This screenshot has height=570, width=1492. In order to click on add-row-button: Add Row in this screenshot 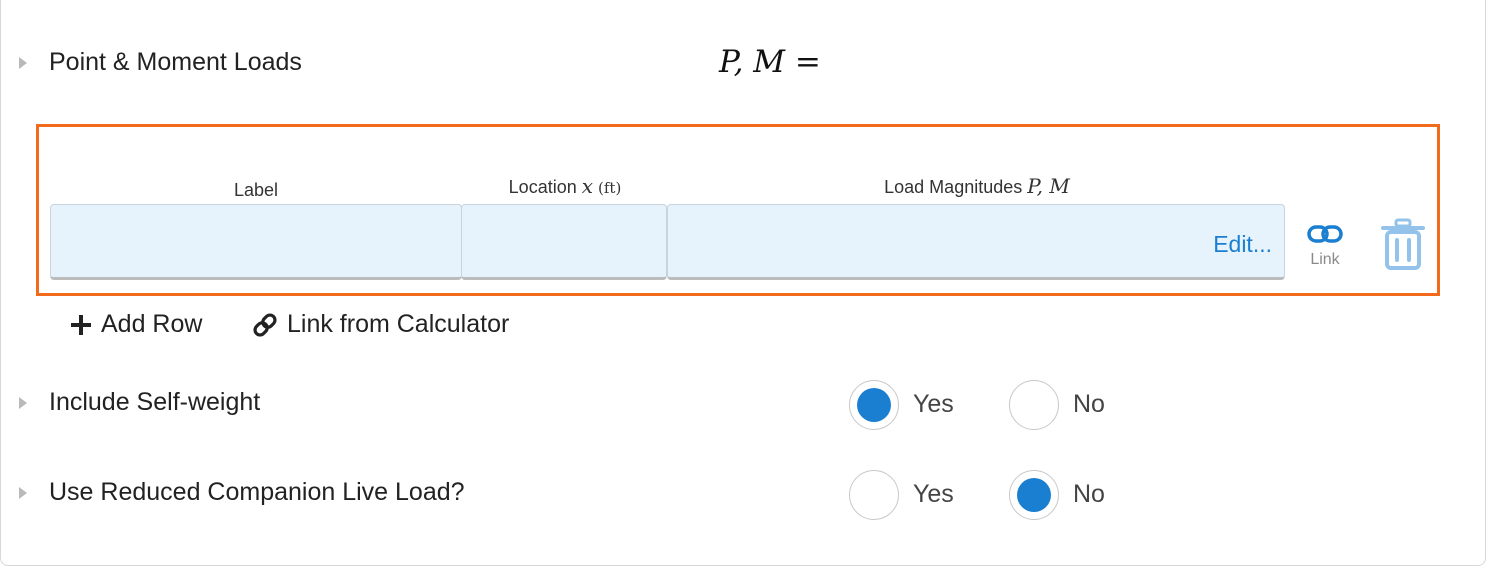, I will do `click(135, 324)`.